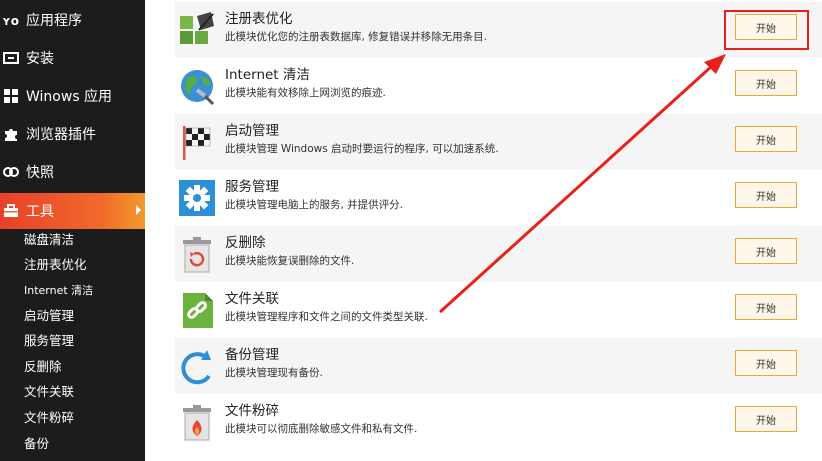 This screenshot has width=822, height=461. What do you see at coordinates (252, 131) in the screenshot?
I see `tool-title: 启动管理` at bounding box center [252, 131].